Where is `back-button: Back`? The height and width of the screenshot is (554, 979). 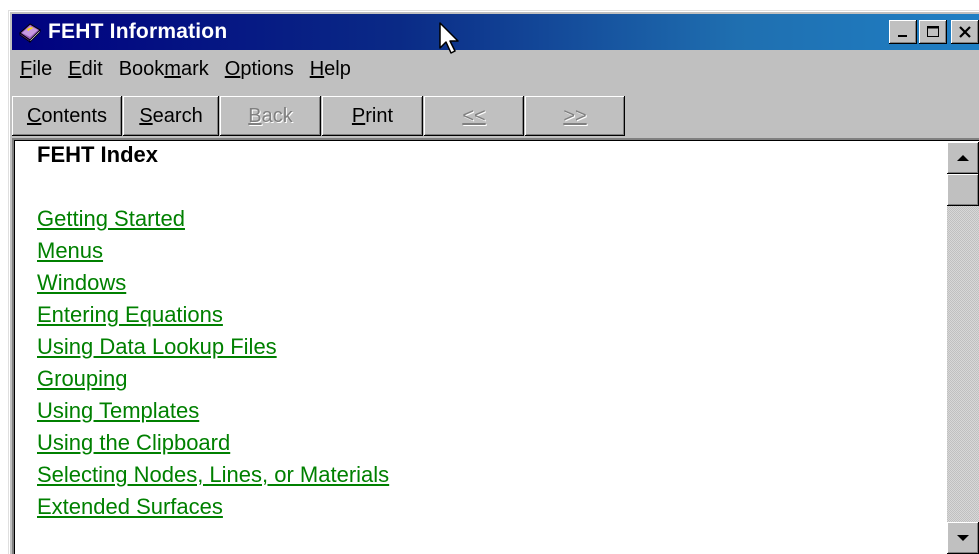
back-button: Back is located at coordinates (270, 116).